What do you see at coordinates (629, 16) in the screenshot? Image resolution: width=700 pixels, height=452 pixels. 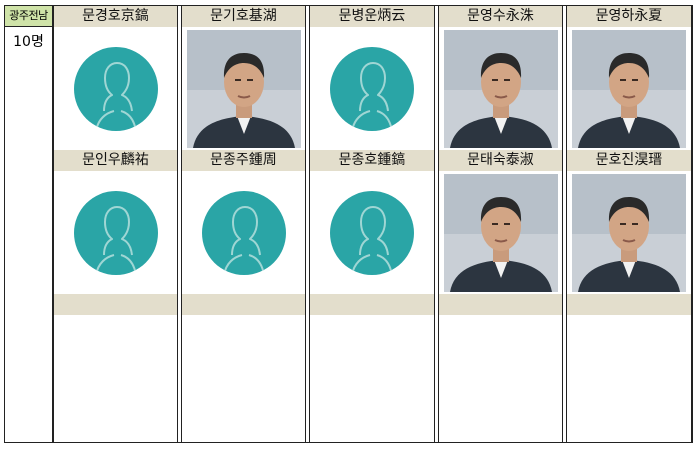 I see `member-name: 문영하永夏` at bounding box center [629, 16].